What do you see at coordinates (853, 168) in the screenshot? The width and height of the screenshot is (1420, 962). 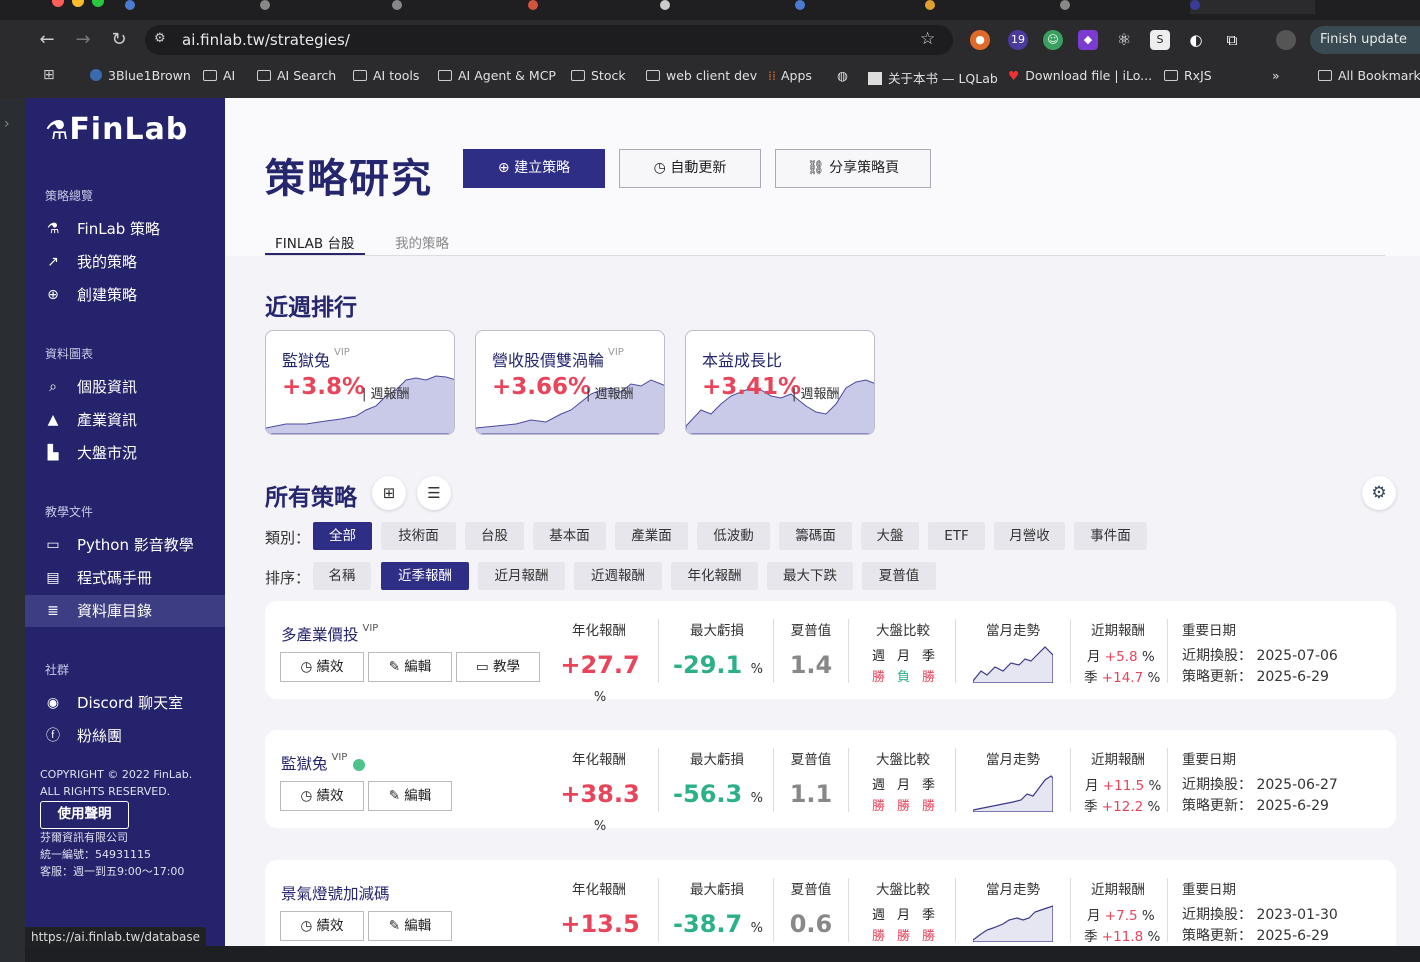 I see `share-page-button: ⛓ 分享策略頁` at bounding box center [853, 168].